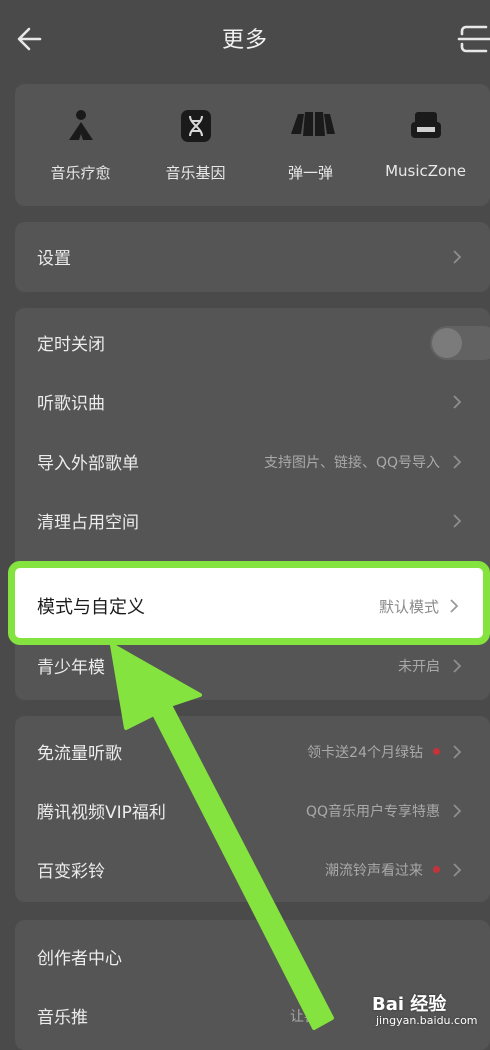 The height and width of the screenshot is (1050, 490). What do you see at coordinates (473, 39) in the screenshot?
I see `scan-icon` at bounding box center [473, 39].